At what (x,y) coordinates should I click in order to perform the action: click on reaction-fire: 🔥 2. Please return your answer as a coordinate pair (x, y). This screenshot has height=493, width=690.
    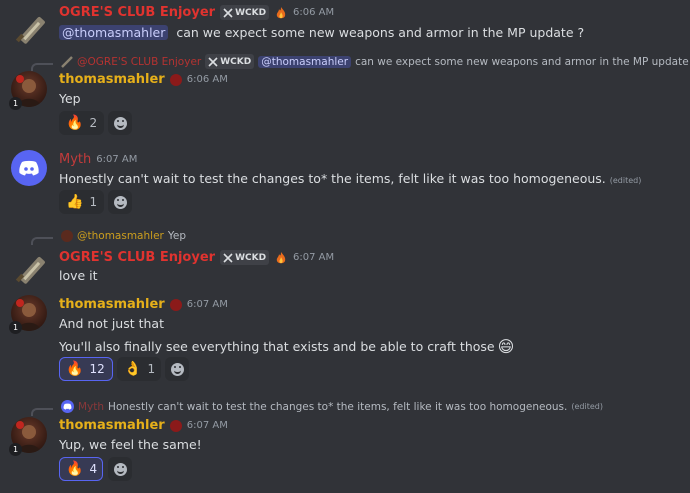
    Looking at the image, I should click on (81, 123).